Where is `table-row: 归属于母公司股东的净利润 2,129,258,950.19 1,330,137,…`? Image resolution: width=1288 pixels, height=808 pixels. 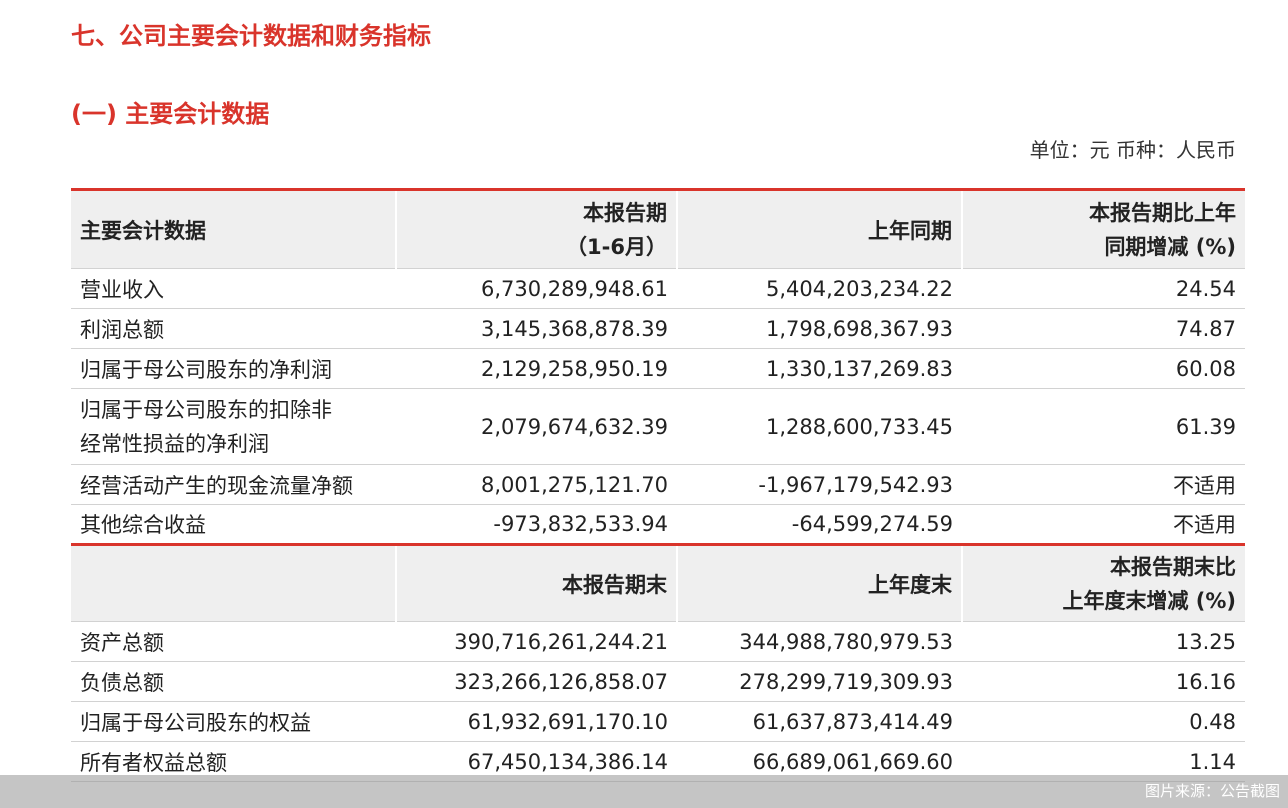 table-row: 归属于母公司股东的净利润 2,129,258,950.19 1,330,137,… is located at coordinates (658, 368).